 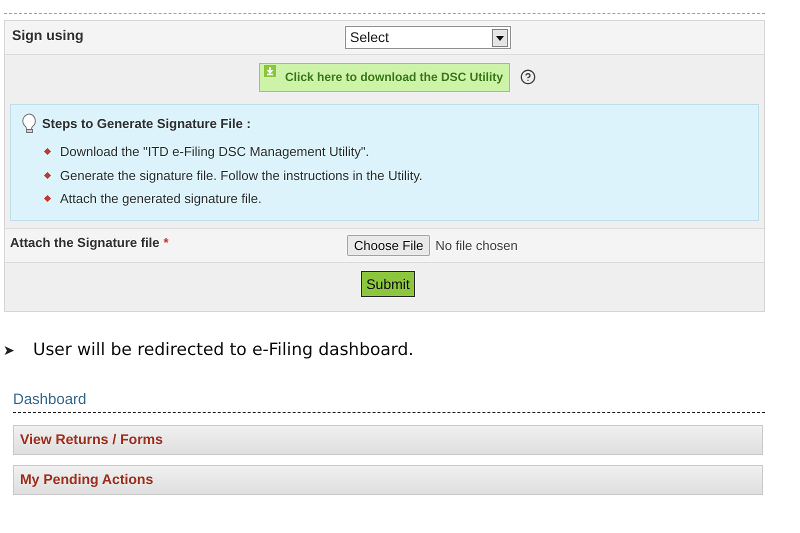 What do you see at coordinates (49, 399) in the screenshot?
I see `dashboard-title: Dashboard` at bounding box center [49, 399].